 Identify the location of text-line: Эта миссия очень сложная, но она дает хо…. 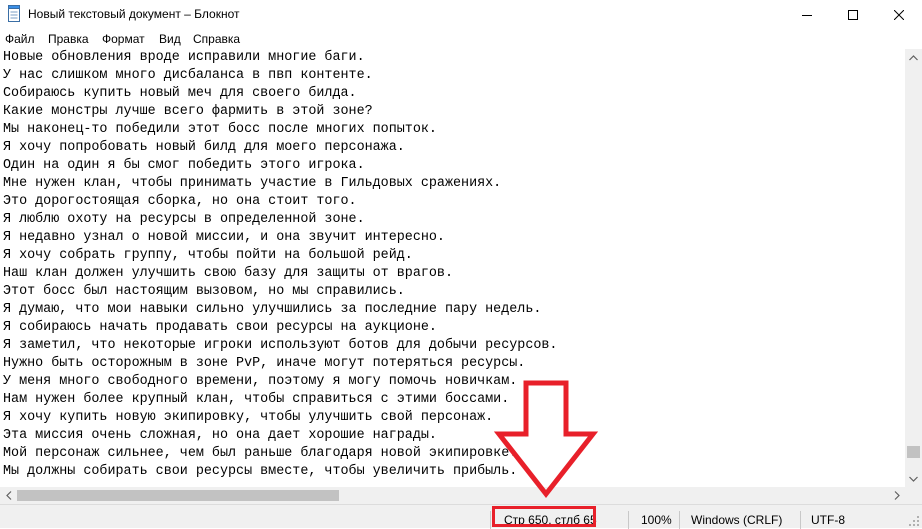
(220, 435).